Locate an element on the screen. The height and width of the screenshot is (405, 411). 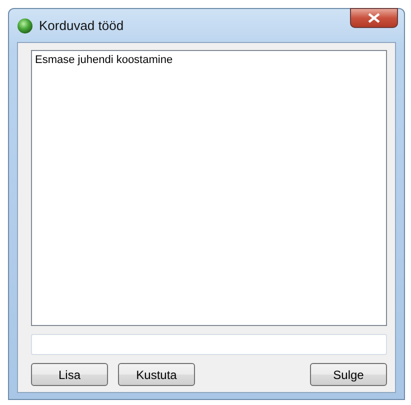
list-item: Esmase juhendi koostamine is located at coordinates (209, 60).